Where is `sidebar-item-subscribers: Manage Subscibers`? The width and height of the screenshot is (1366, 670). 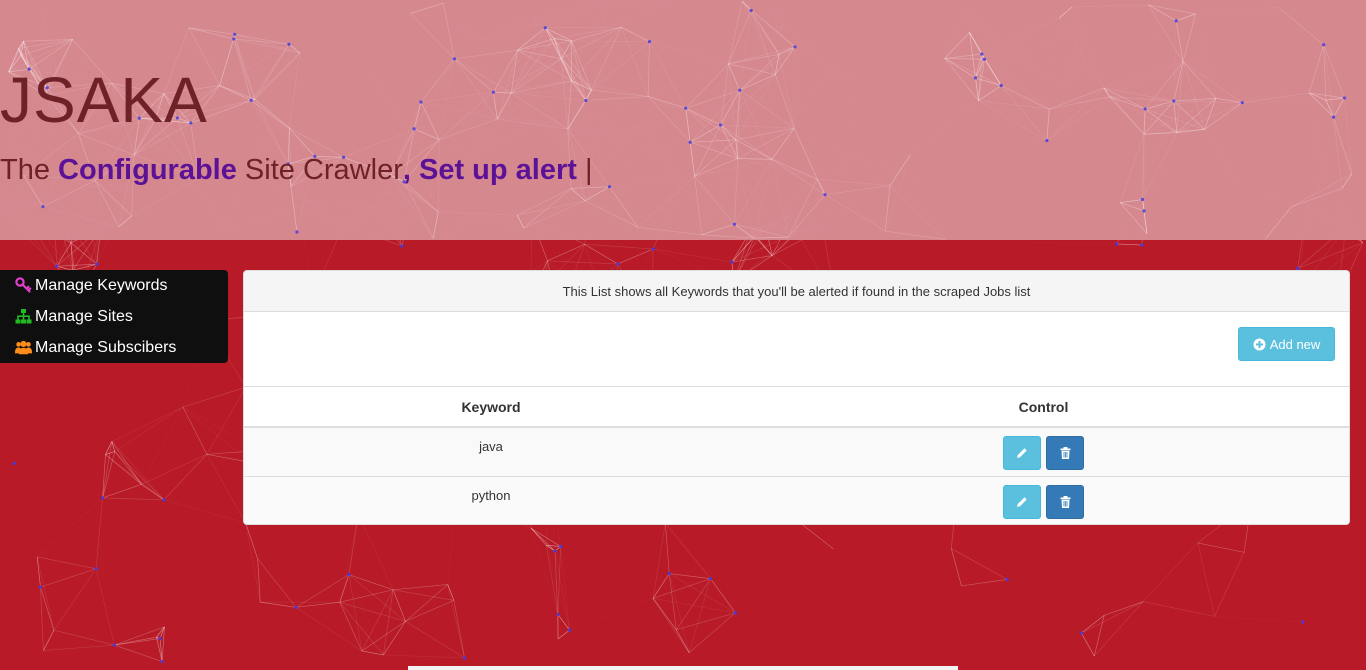 sidebar-item-subscribers: Manage Subscibers is located at coordinates (114, 347).